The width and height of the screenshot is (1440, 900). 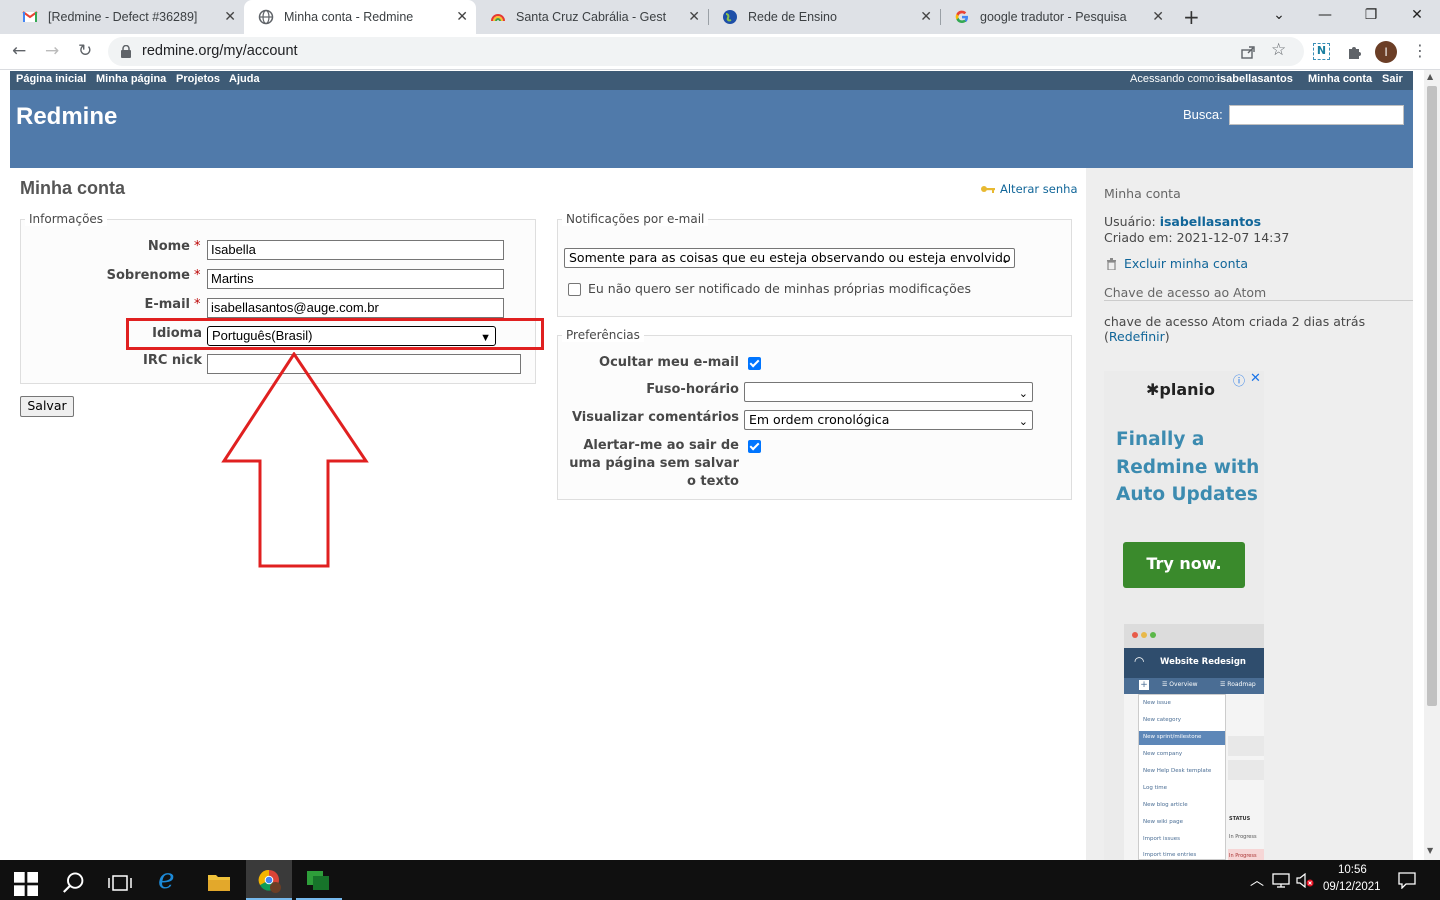 What do you see at coordinates (1255, 79) in the screenshot?
I see `logged-as-user: isabellasantos` at bounding box center [1255, 79].